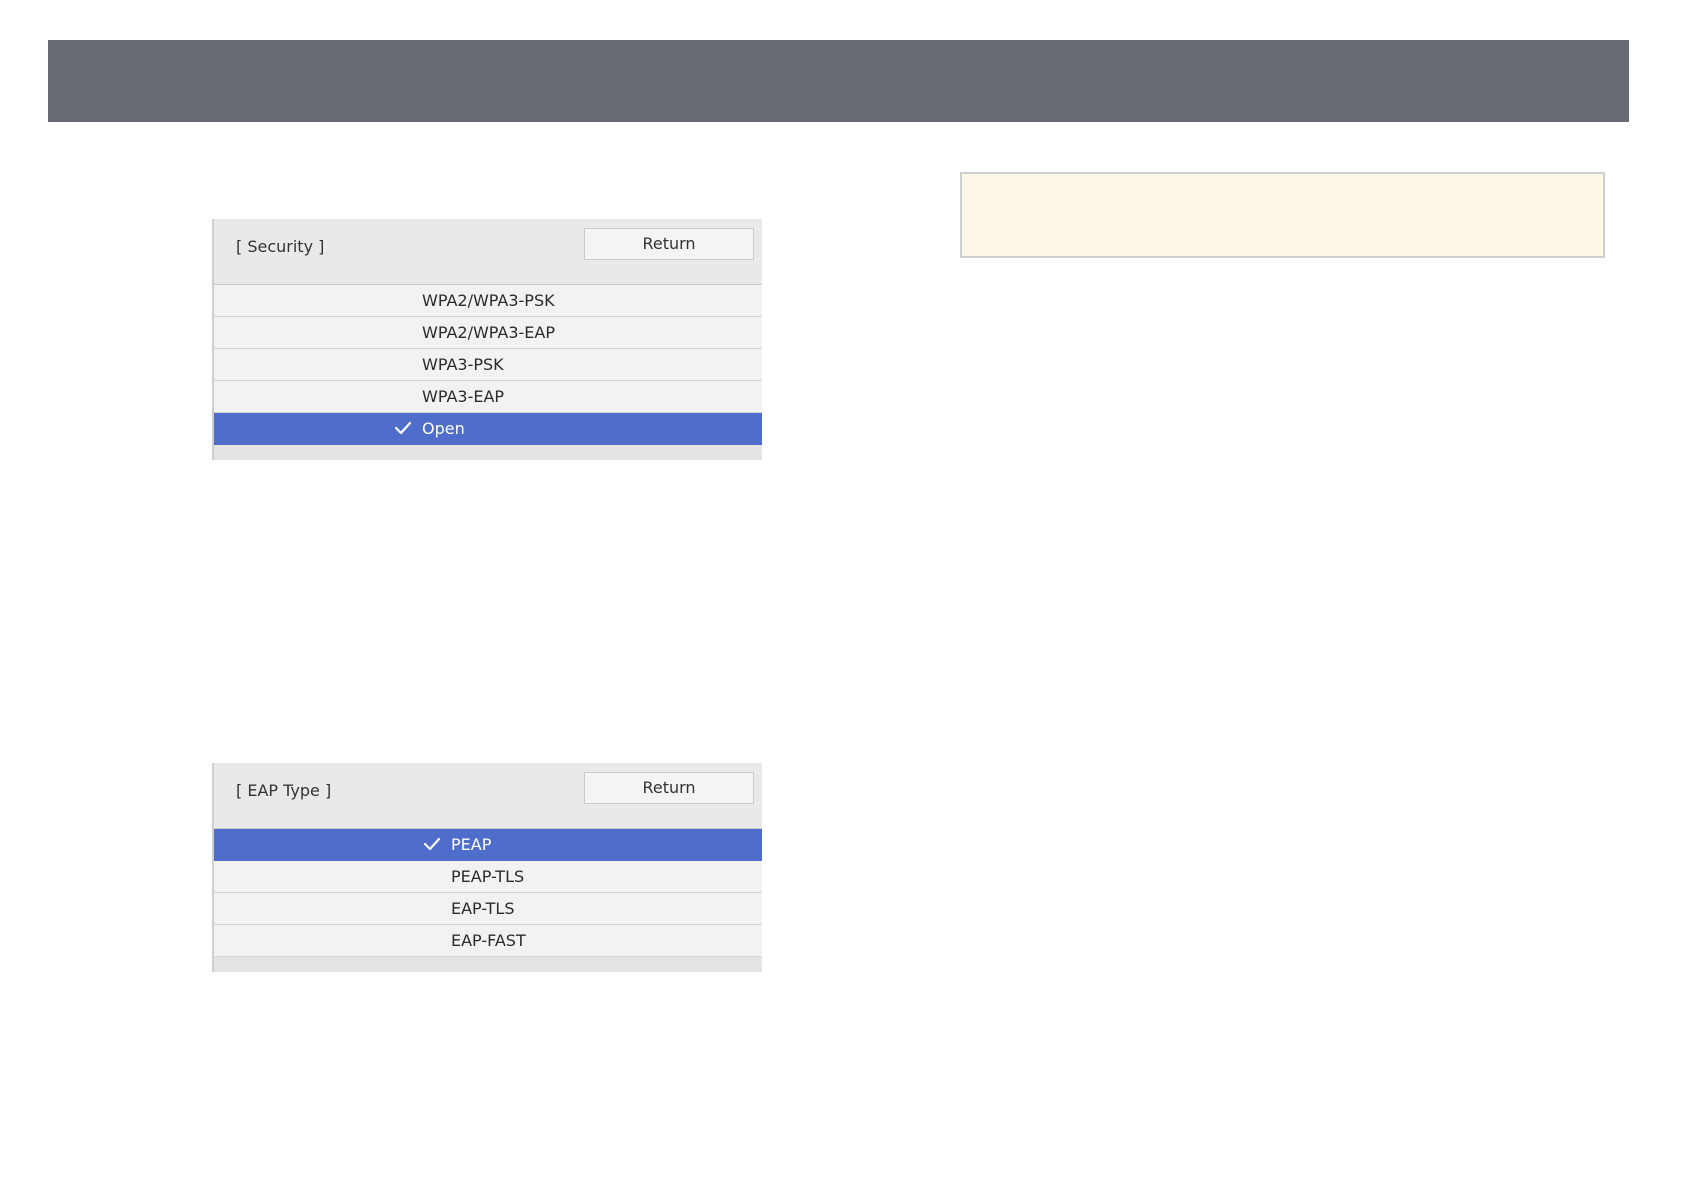 Image resolution: width=1684 pixels, height=1190 pixels. I want to click on note-box, so click(1282, 215).